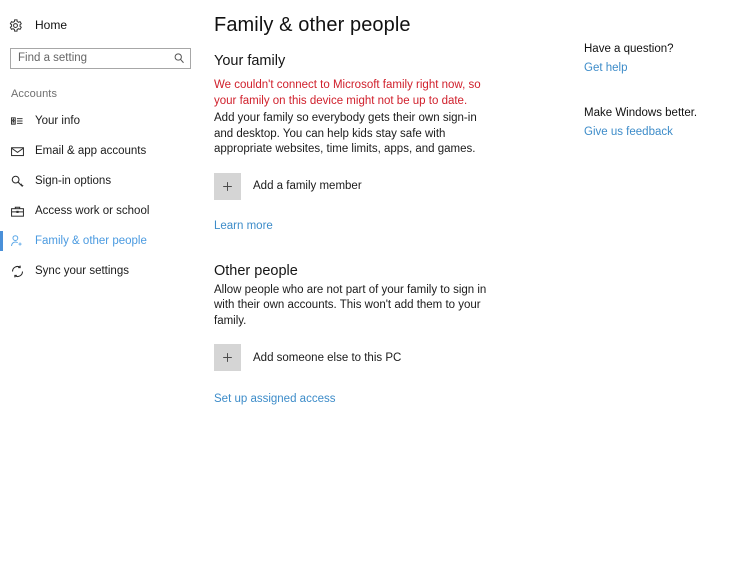 The height and width of the screenshot is (563, 750). What do you see at coordinates (628, 132) in the screenshot?
I see `give-feedback-link: Give us feedback` at bounding box center [628, 132].